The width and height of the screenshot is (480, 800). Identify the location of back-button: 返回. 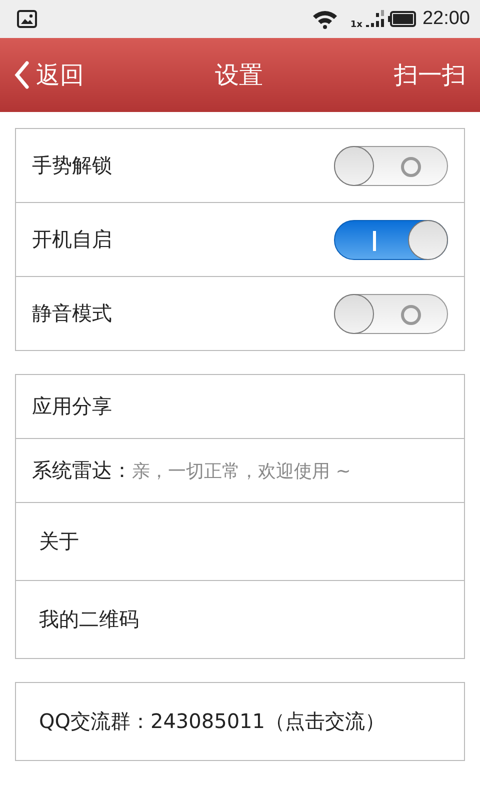
(49, 75).